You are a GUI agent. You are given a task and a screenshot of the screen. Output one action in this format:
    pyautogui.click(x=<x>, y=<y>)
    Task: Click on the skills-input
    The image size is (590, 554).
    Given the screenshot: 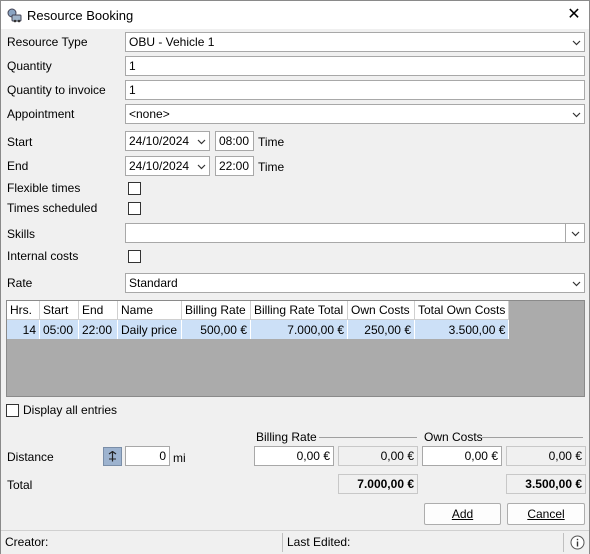 What is the action you would take?
    pyautogui.click(x=345, y=233)
    